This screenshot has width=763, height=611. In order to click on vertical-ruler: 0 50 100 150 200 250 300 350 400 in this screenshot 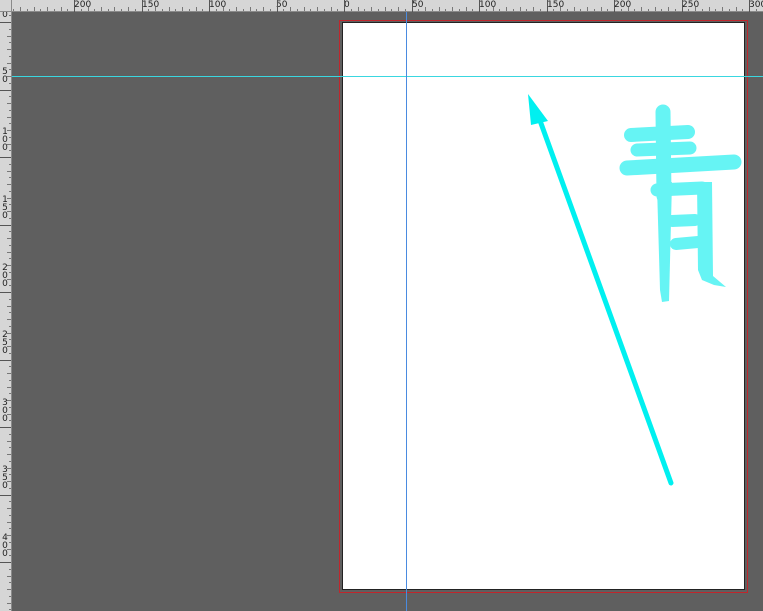, I will do `click(6, 305)`.